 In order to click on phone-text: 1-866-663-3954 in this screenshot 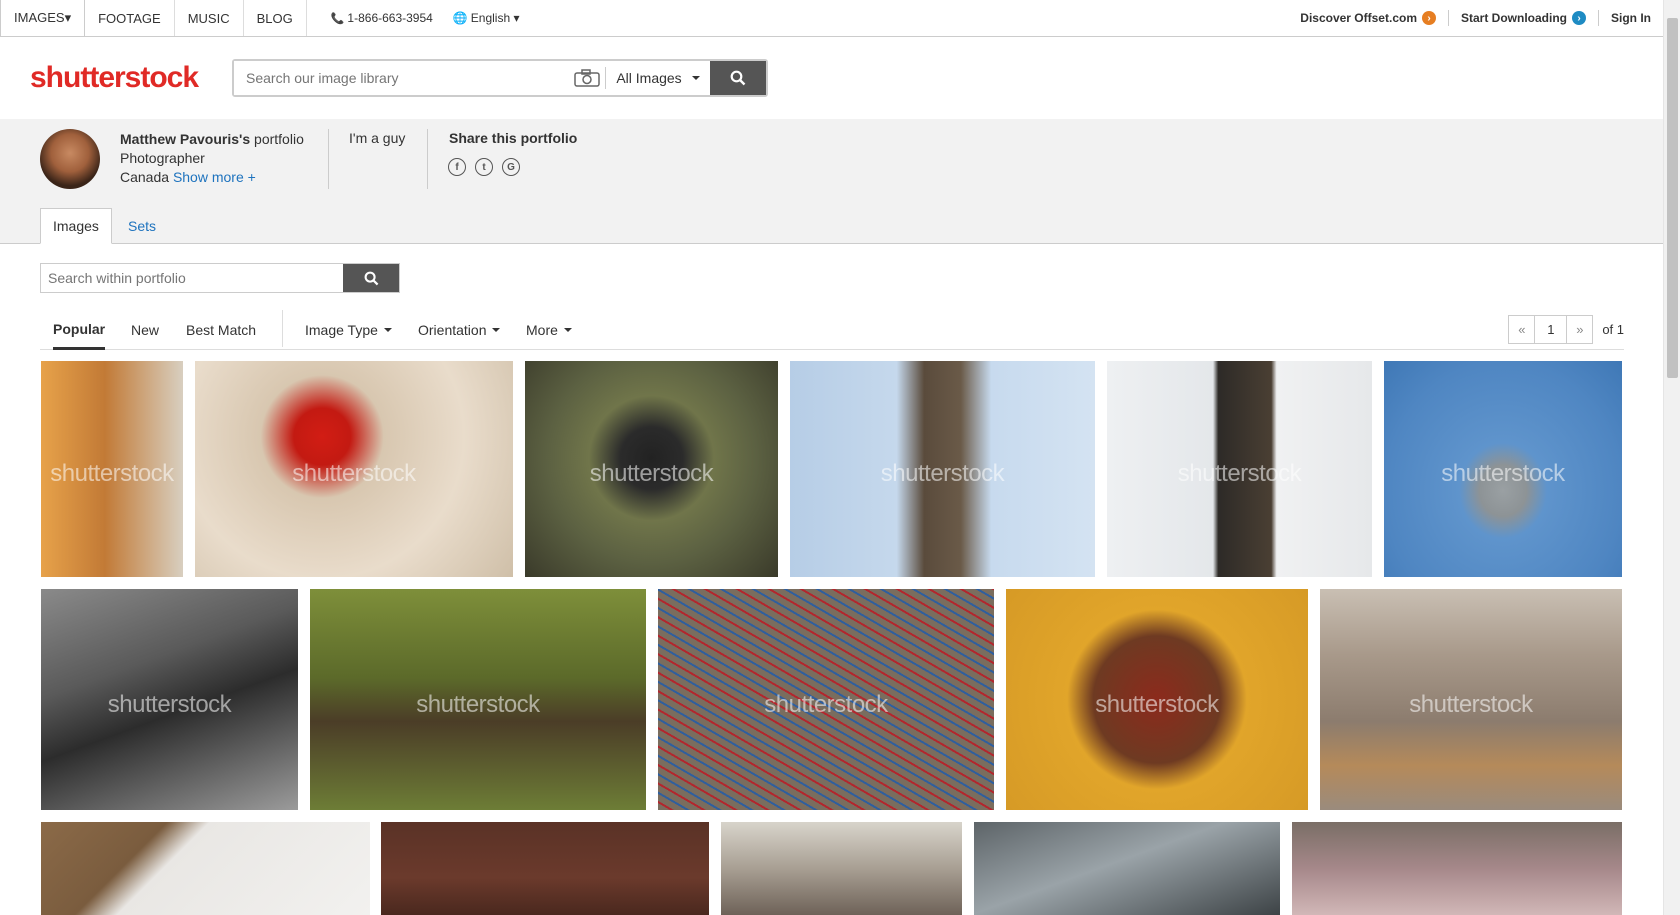, I will do `click(390, 18)`.